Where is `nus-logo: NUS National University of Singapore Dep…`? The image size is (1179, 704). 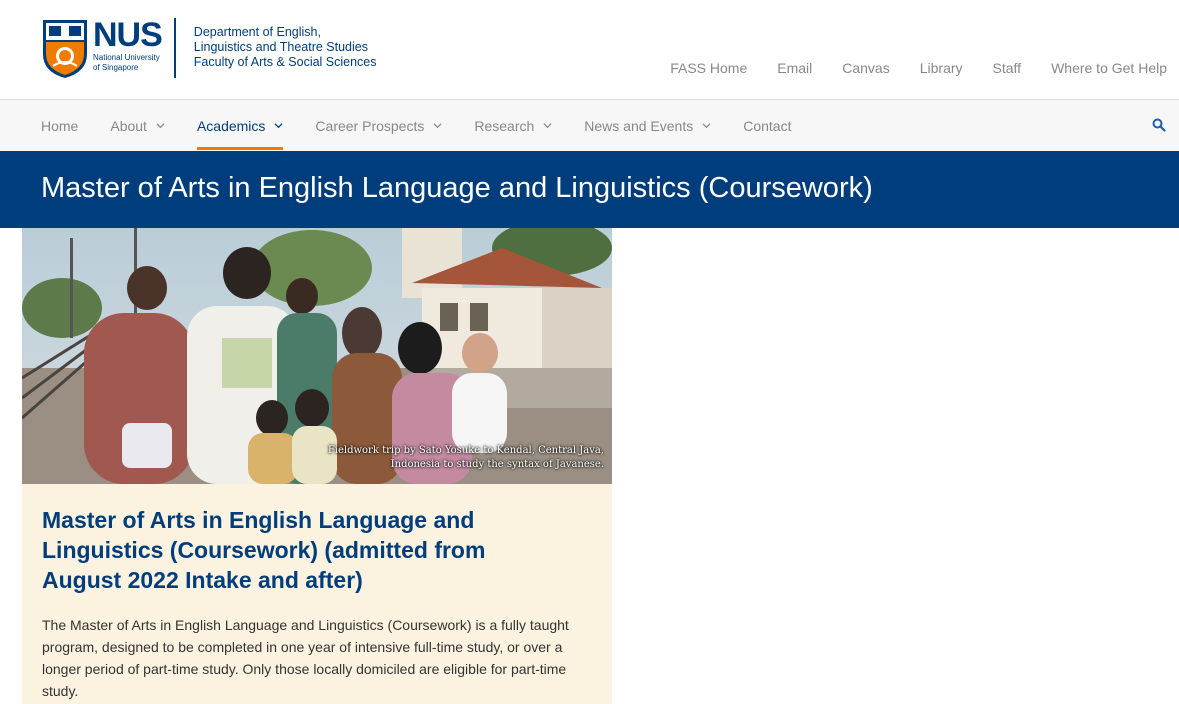 nus-logo: NUS National University of Singapore Dep… is located at coordinates (209, 48).